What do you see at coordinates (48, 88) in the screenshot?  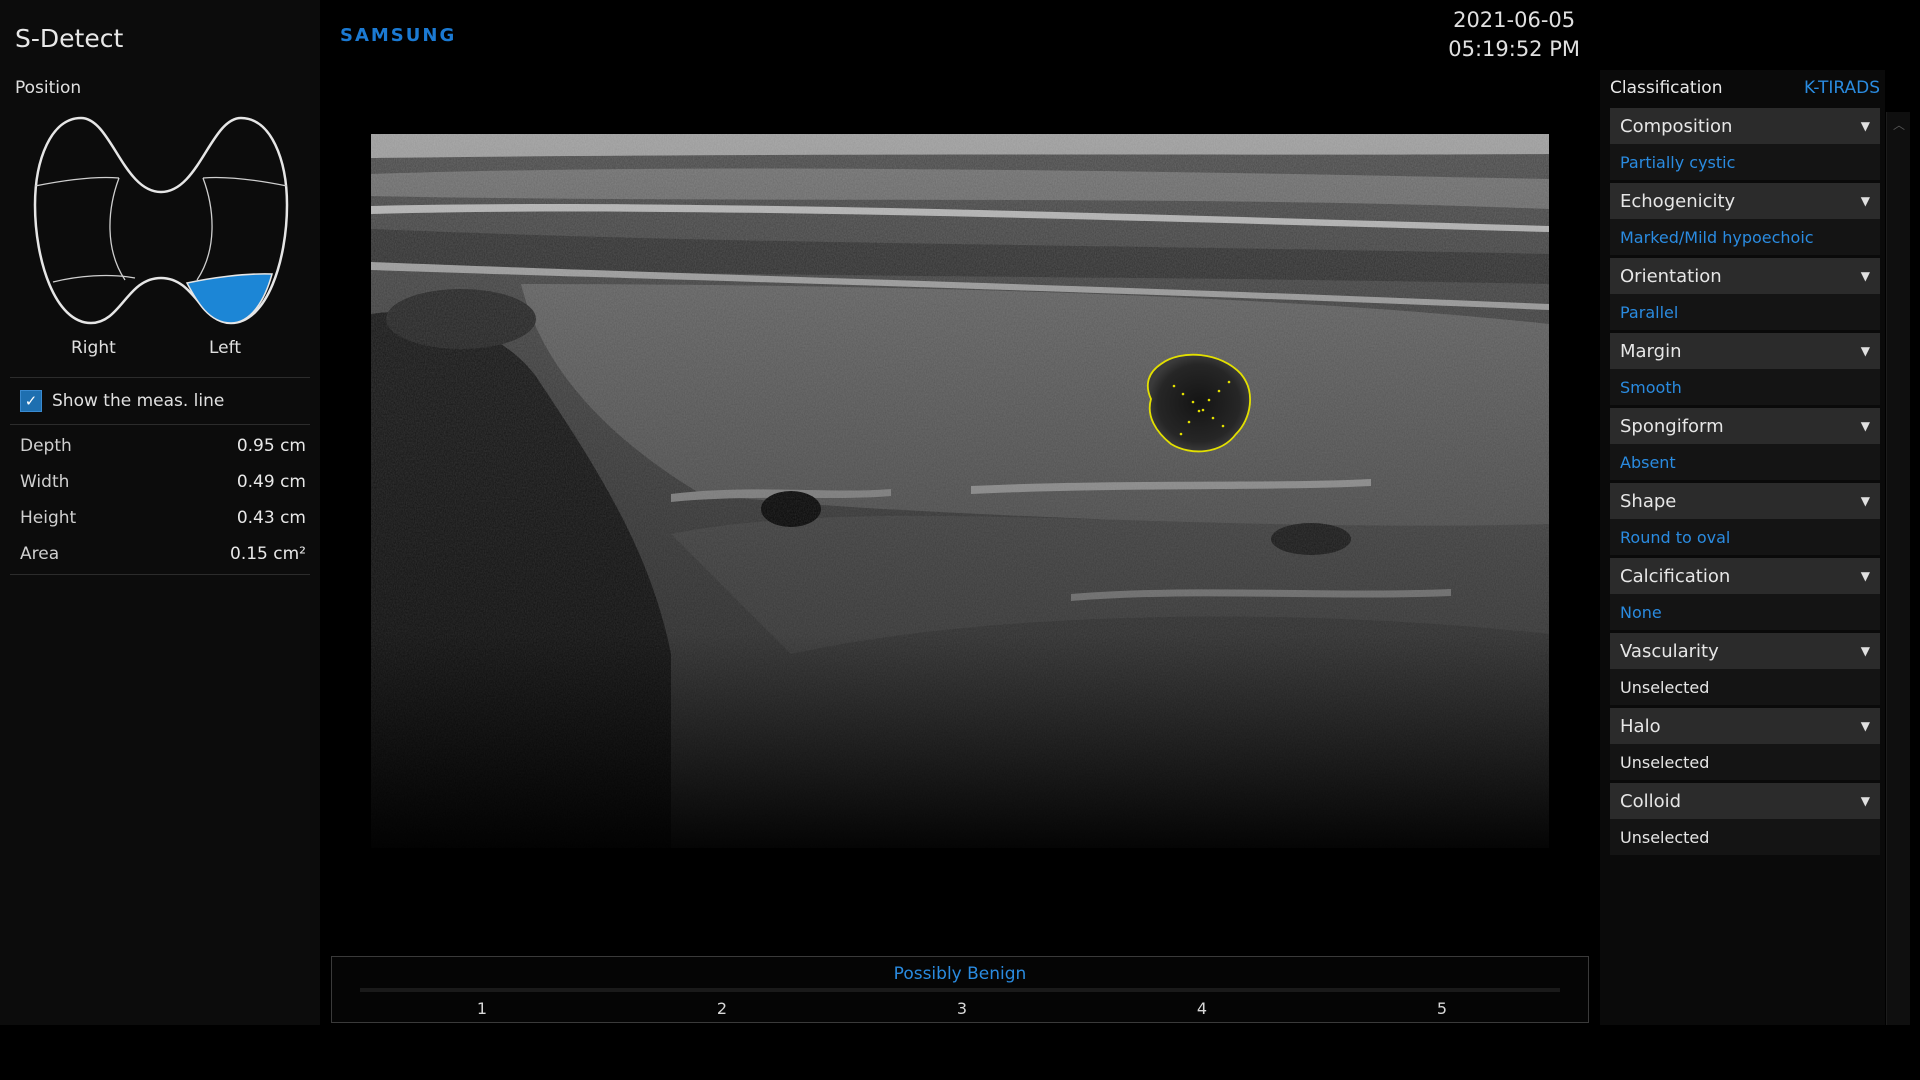 I see `position-label: Position` at bounding box center [48, 88].